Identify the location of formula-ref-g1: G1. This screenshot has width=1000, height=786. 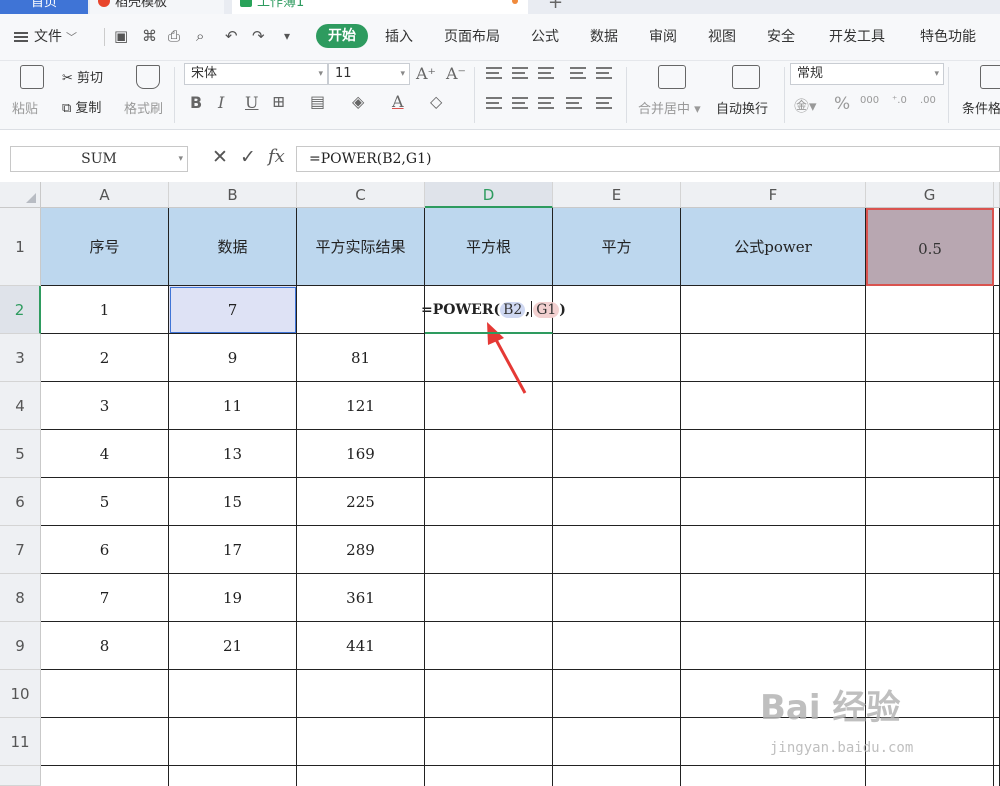
(546, 310).